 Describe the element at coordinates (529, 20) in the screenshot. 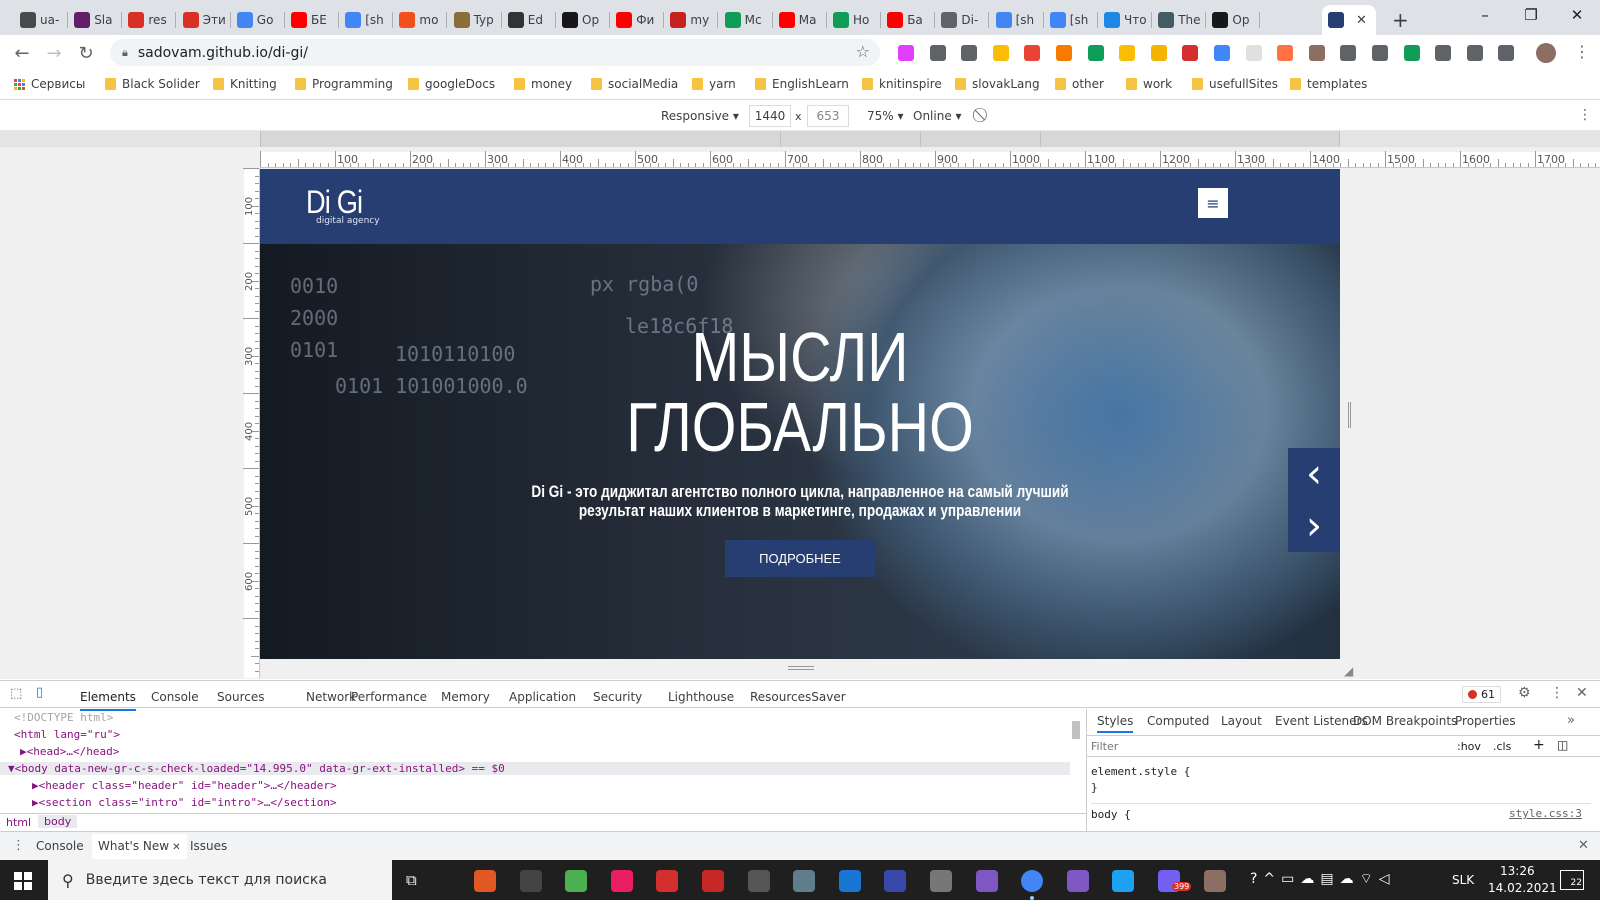

I see `browser-tab: Ed` at that location.